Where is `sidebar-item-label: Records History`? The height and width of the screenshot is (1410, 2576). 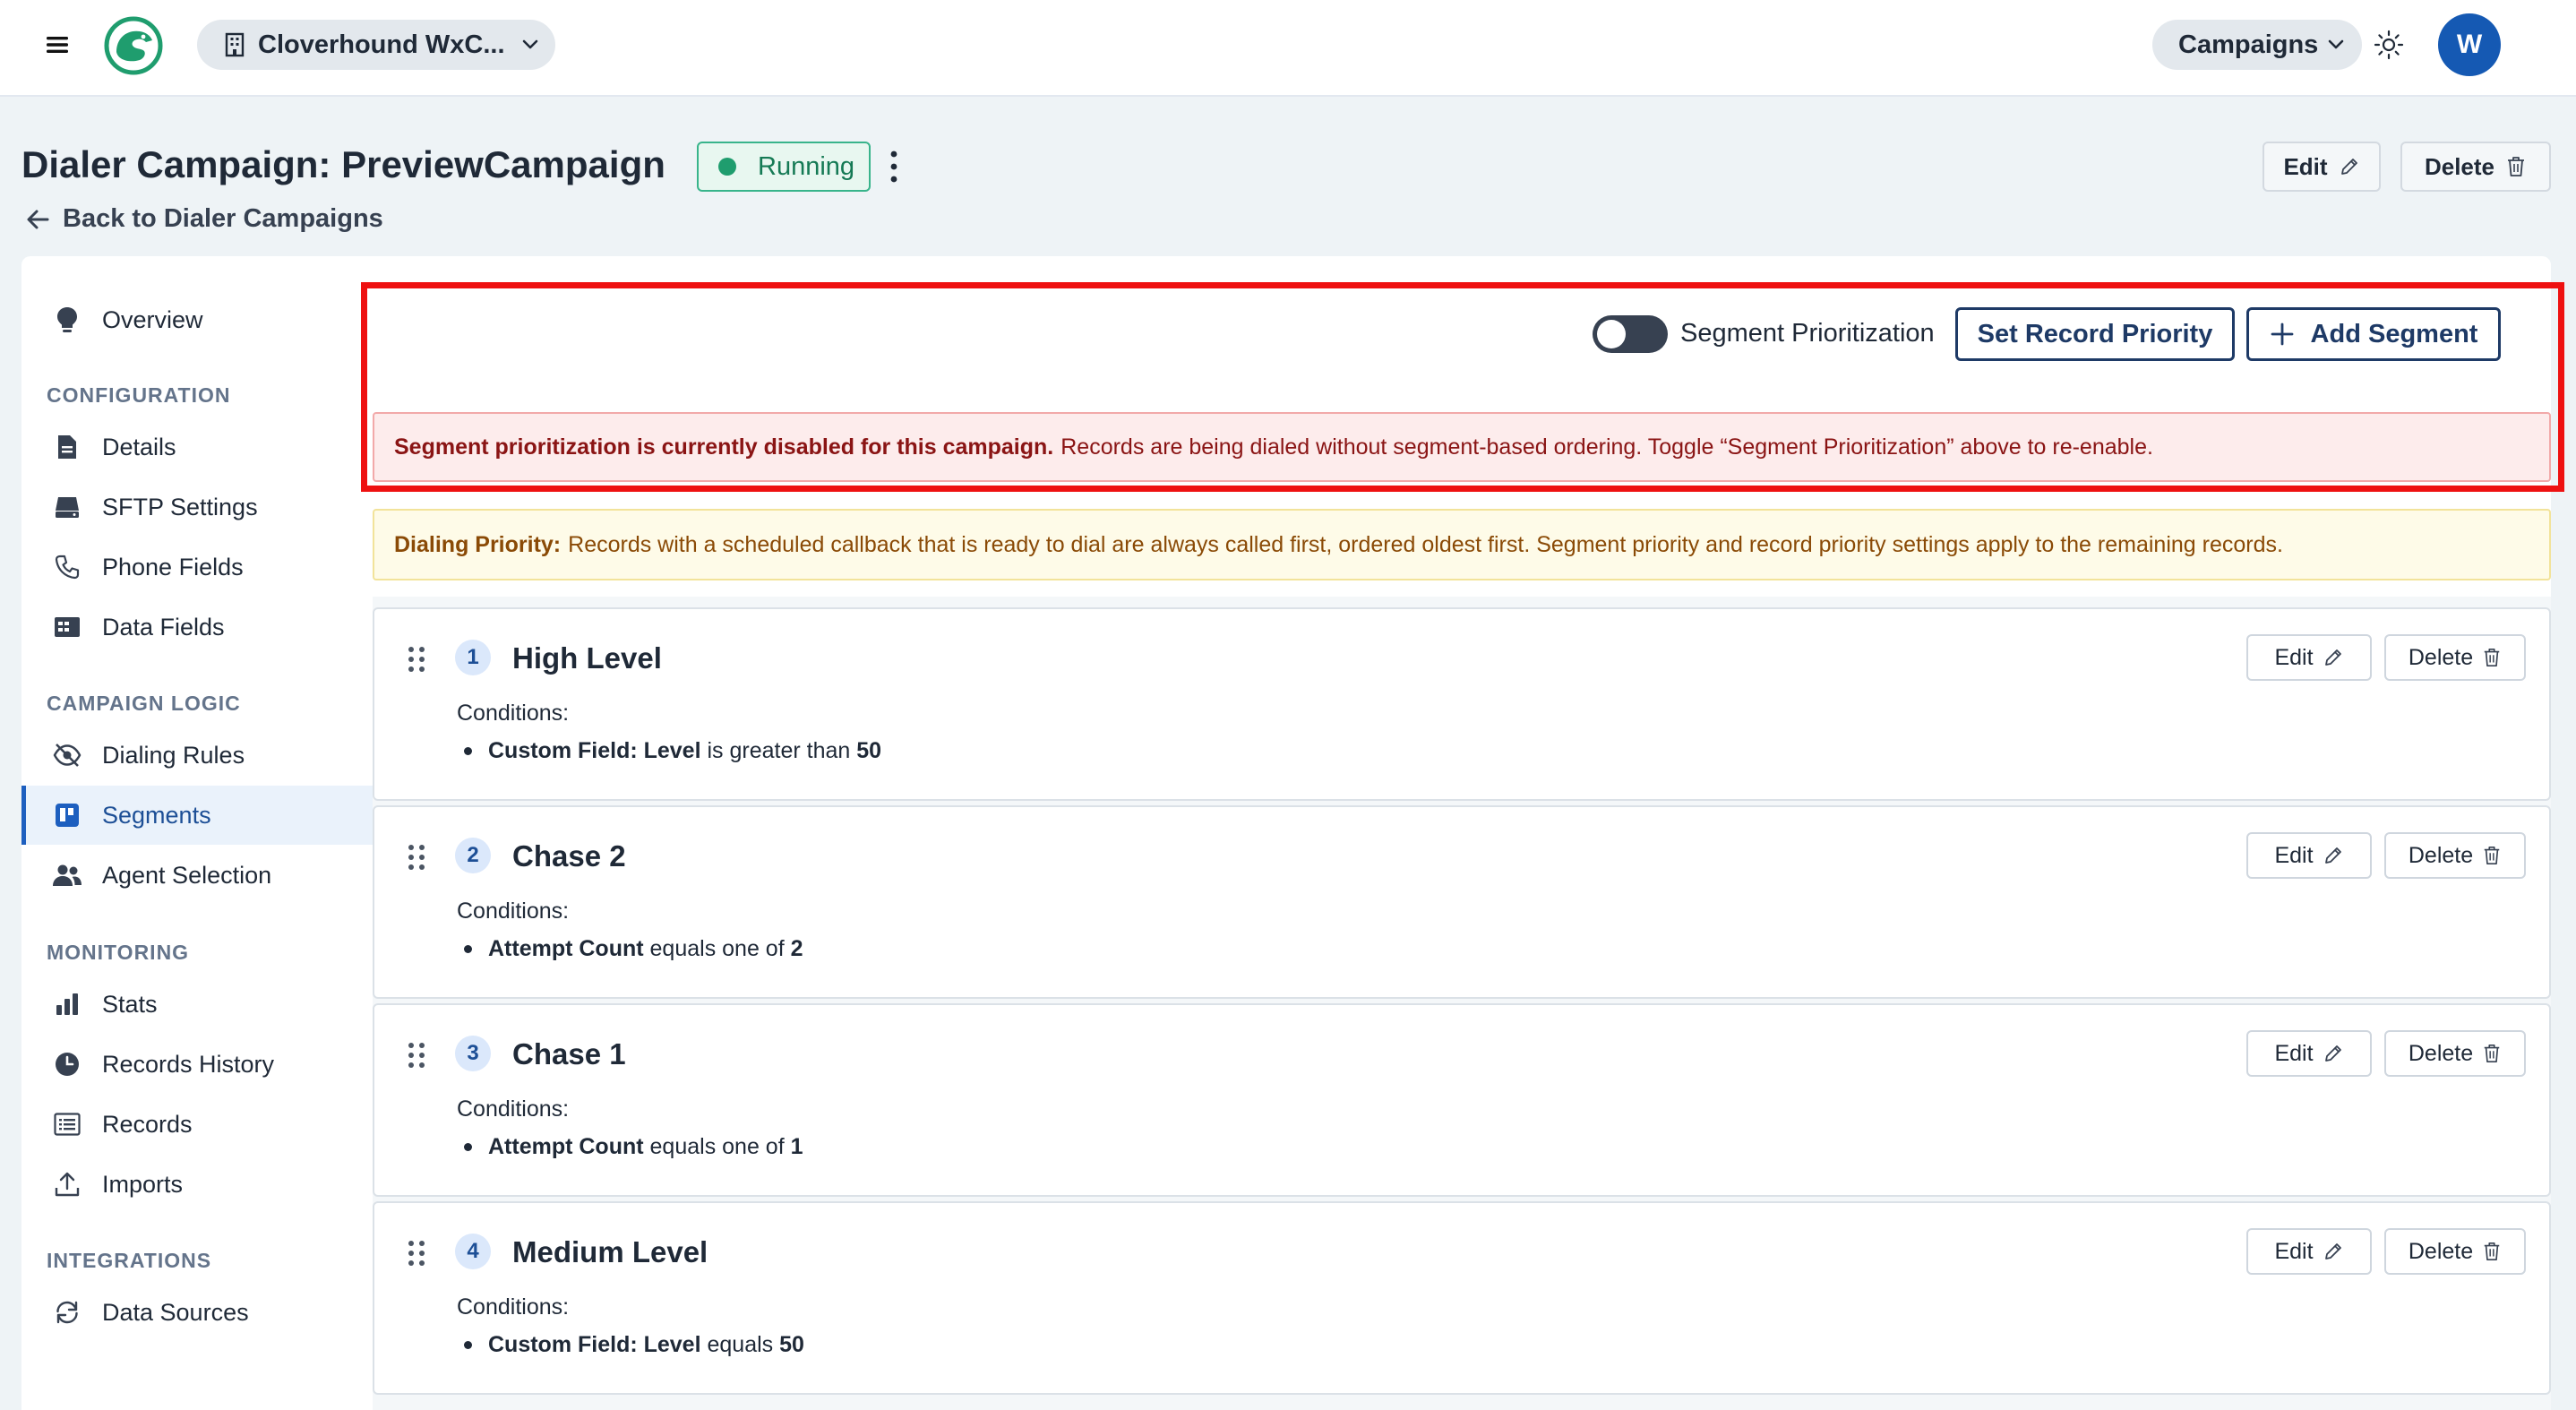 sidebar-item-label: Records History is located at coordinates (188, 1064).